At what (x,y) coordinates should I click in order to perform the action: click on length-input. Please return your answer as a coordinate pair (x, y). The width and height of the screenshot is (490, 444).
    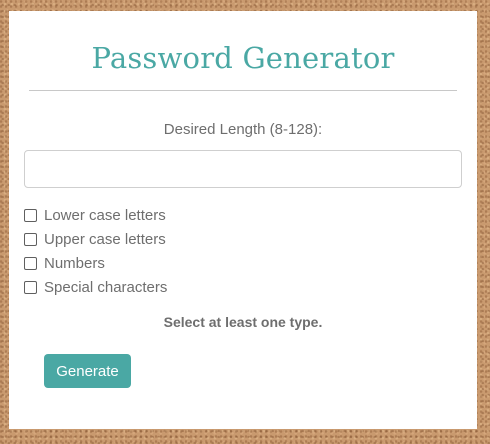
    Looking at the image, I should click on (243, 169).